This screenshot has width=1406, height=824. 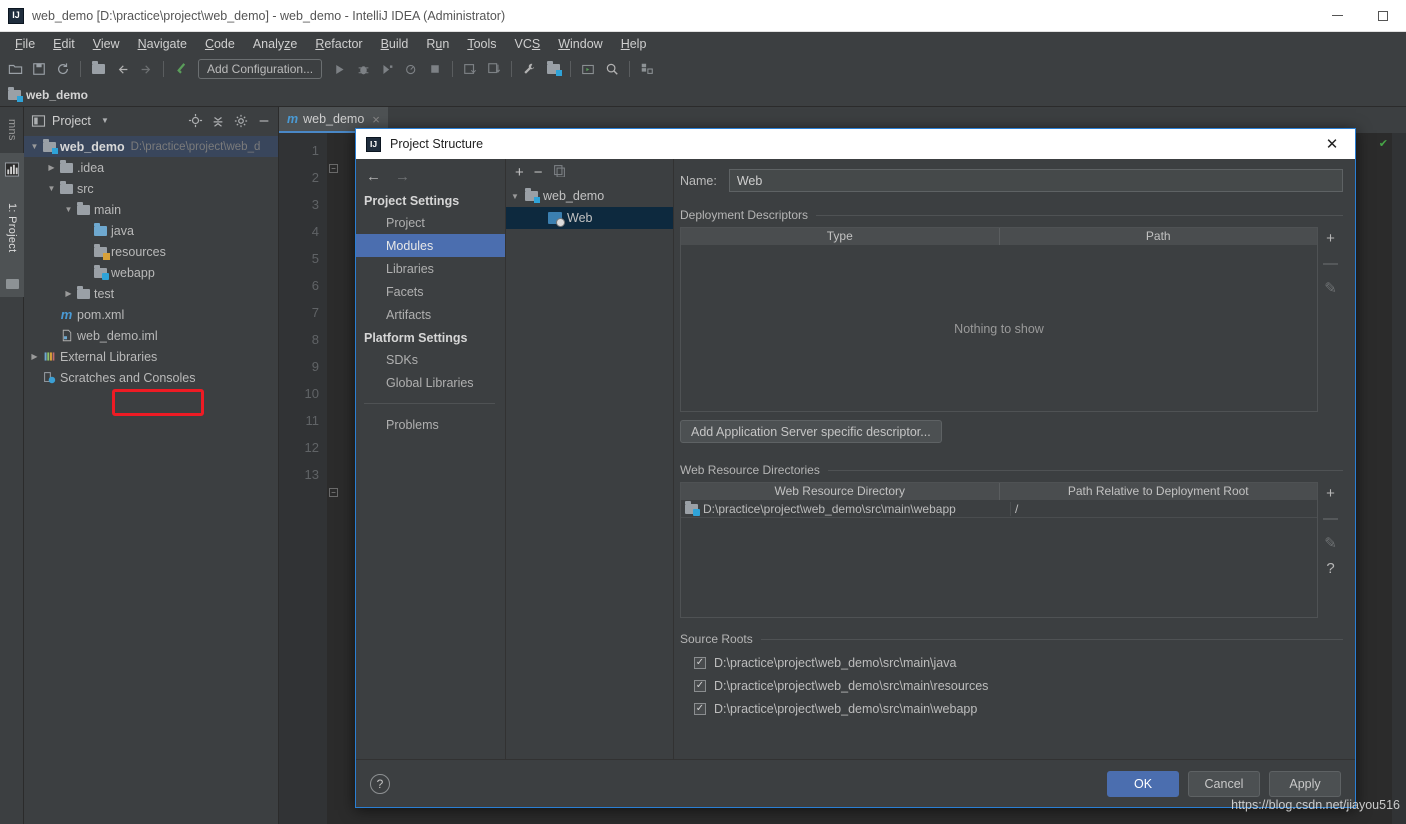 I want to click on nav-item-artifacts: Artifacts, so click(x=430, y=314).